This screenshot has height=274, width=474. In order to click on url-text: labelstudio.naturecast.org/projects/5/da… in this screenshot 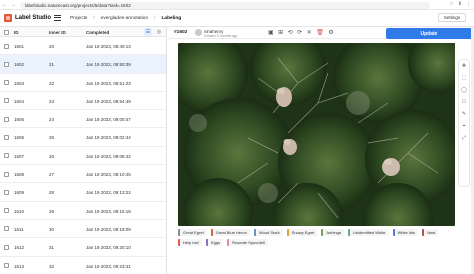, I will do `click(78, 5)`.